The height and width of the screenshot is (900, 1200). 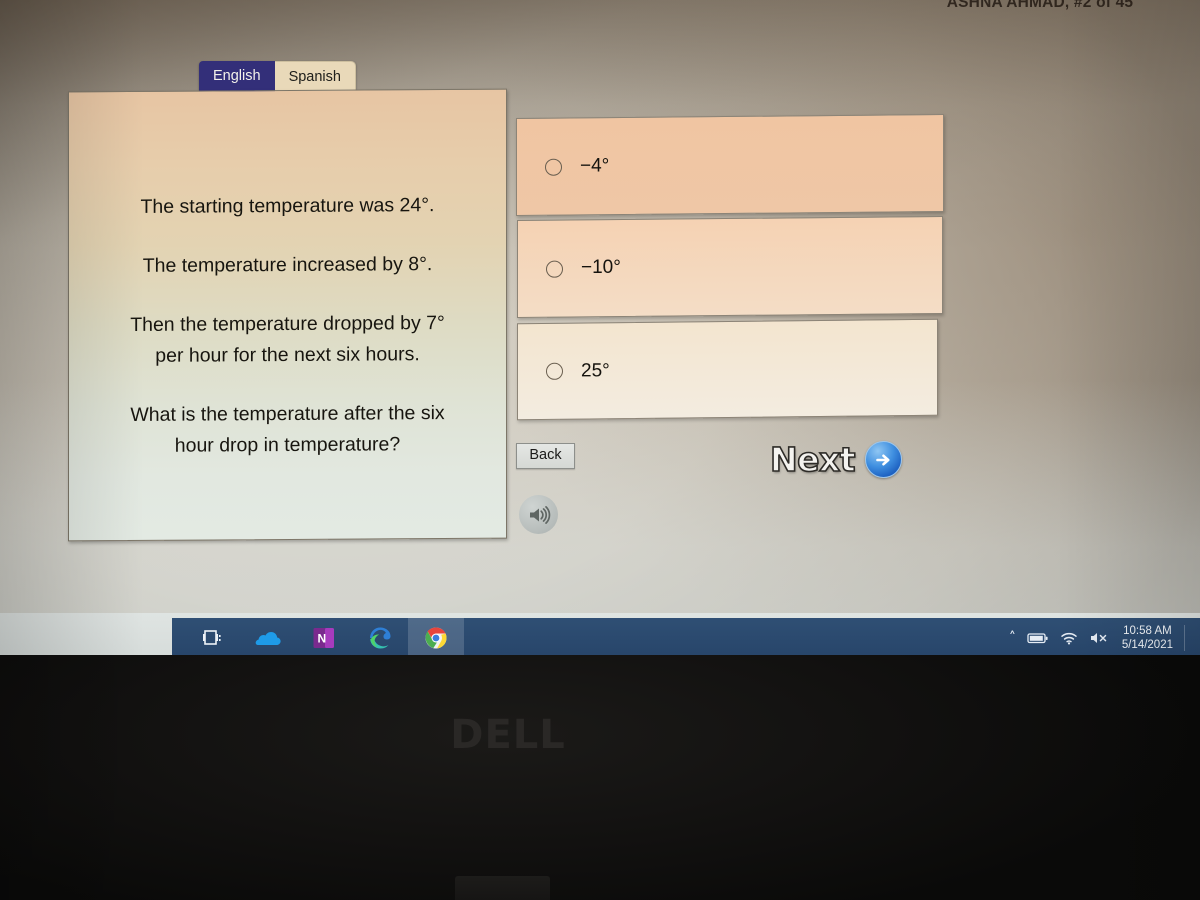 What do you see at coordinates (287, 206) in the screenshot?
I see `question-line-1: The starting temperature was 24°.` at bounding box center [287, 206].